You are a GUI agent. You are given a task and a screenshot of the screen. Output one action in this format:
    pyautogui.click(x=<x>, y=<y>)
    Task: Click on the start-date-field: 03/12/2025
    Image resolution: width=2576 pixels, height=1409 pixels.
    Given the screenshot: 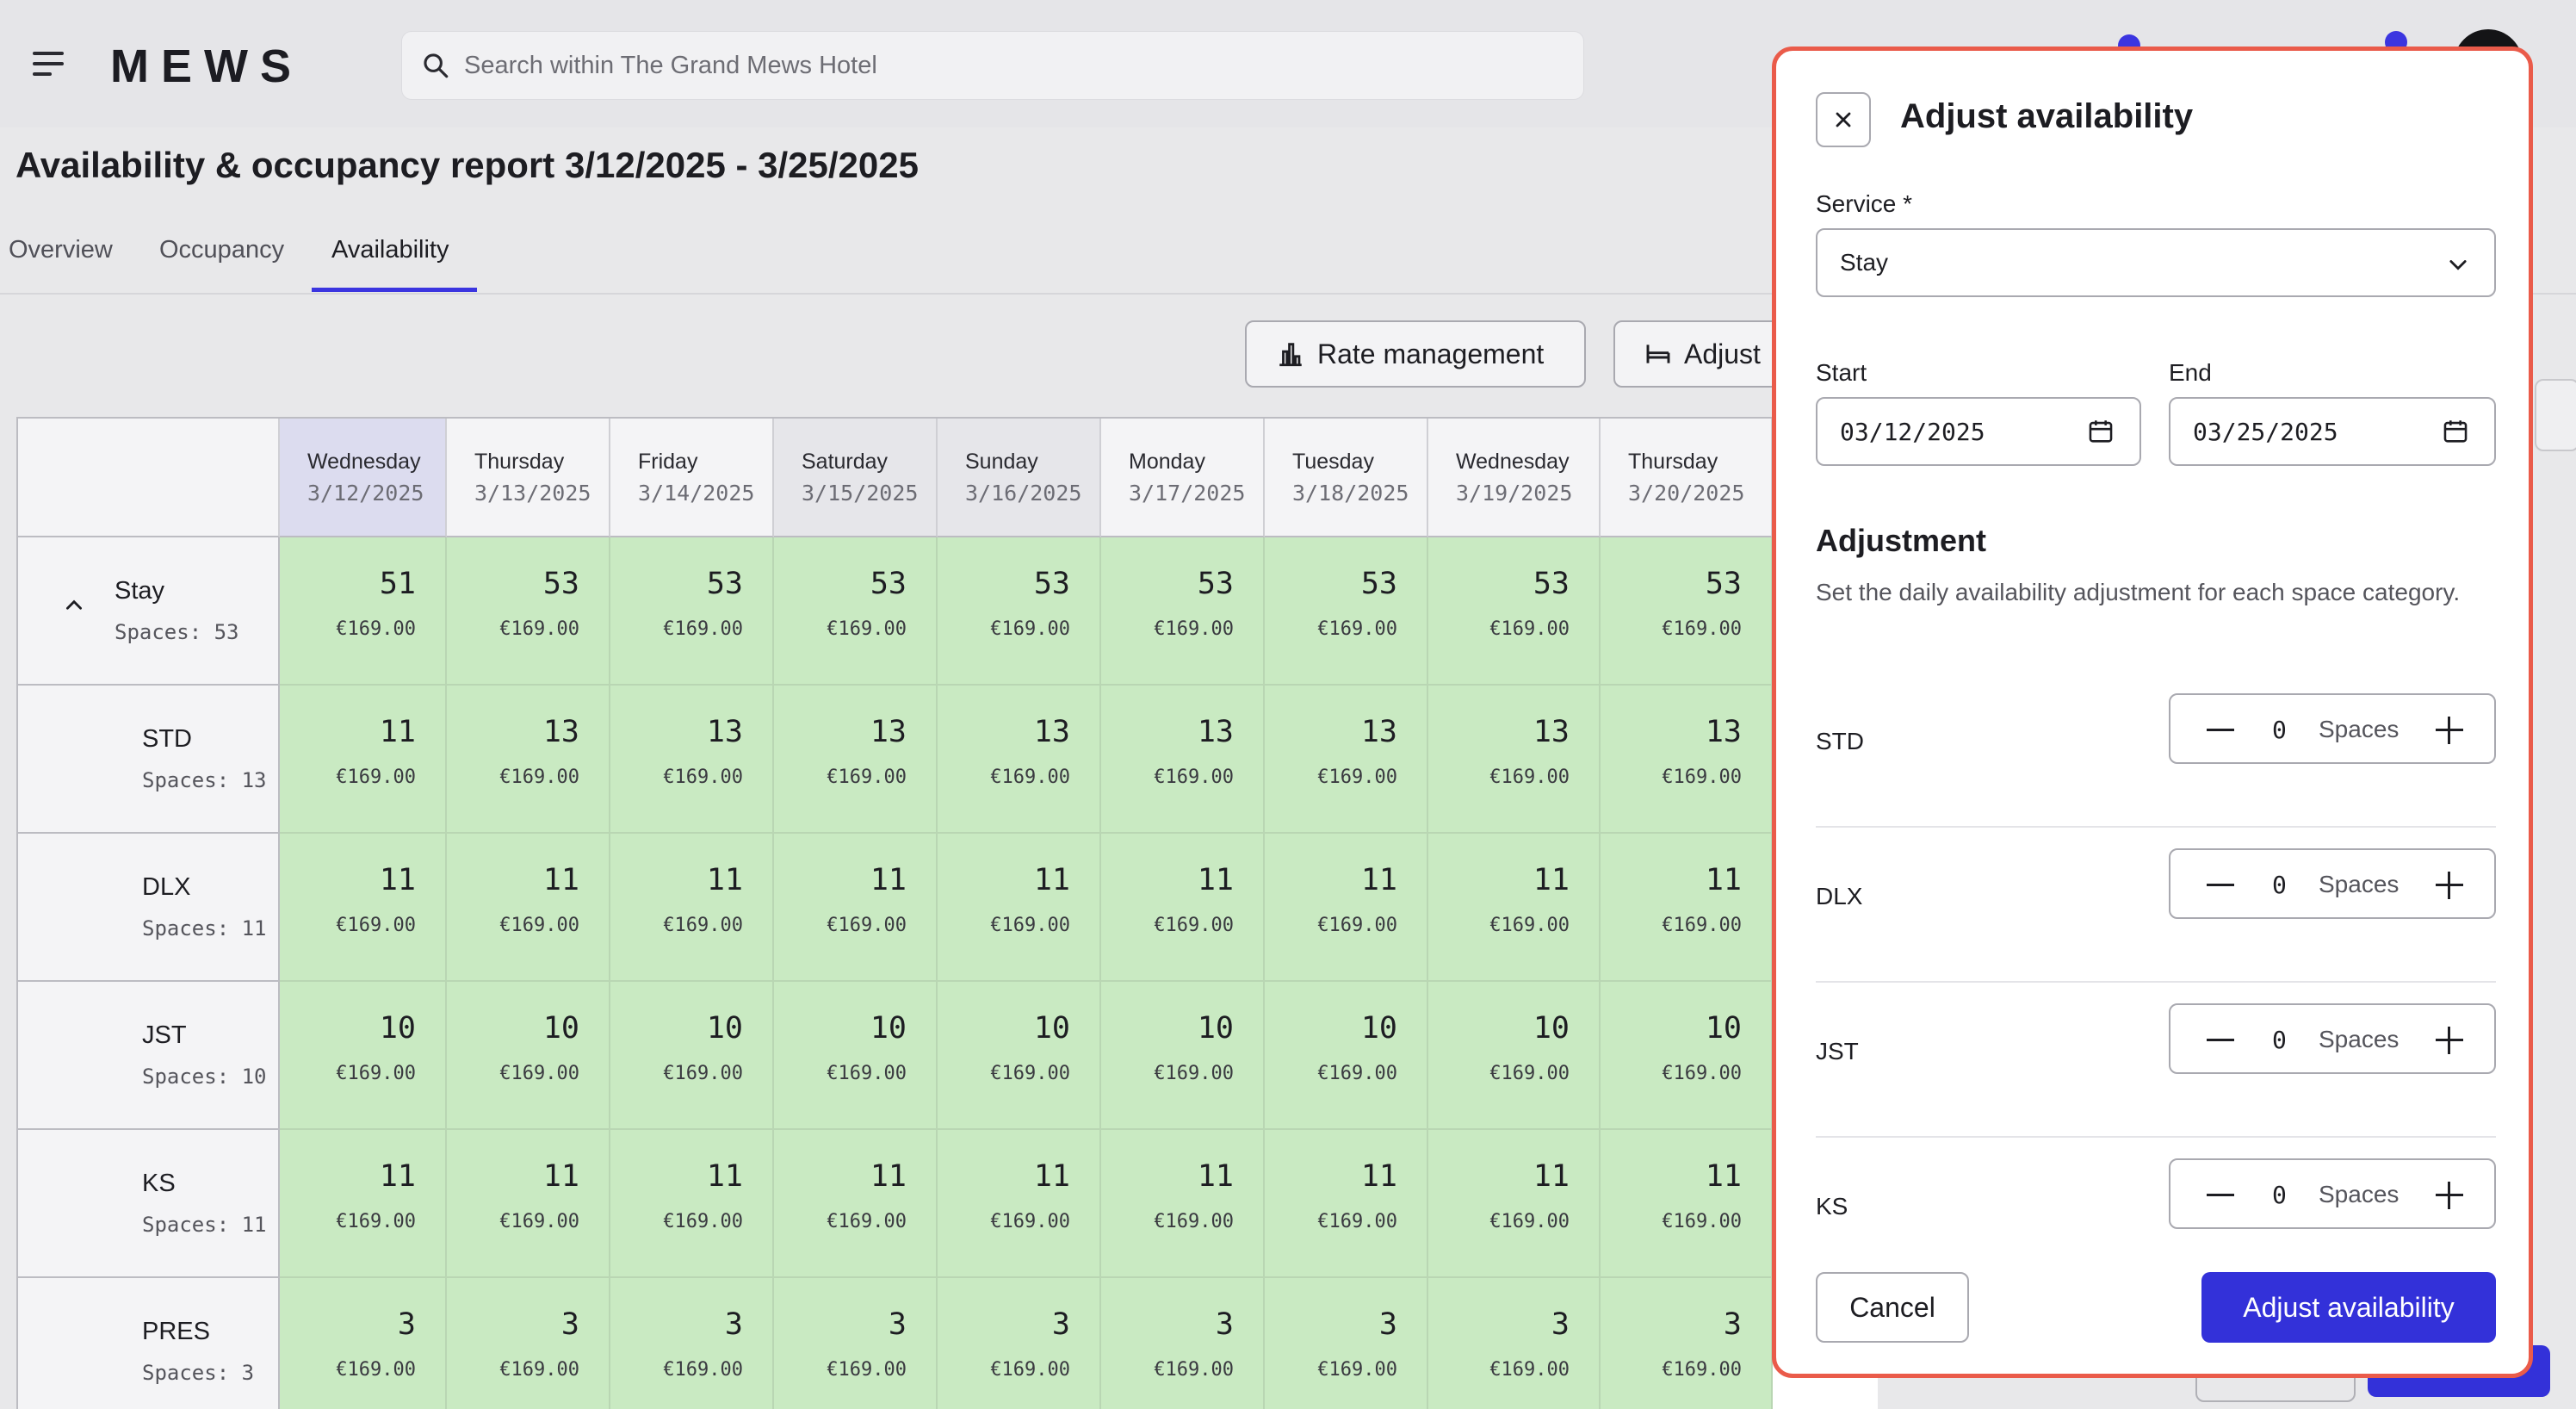 What is the action you would take?
    pyautogui.click(x=1979, y=431)
    